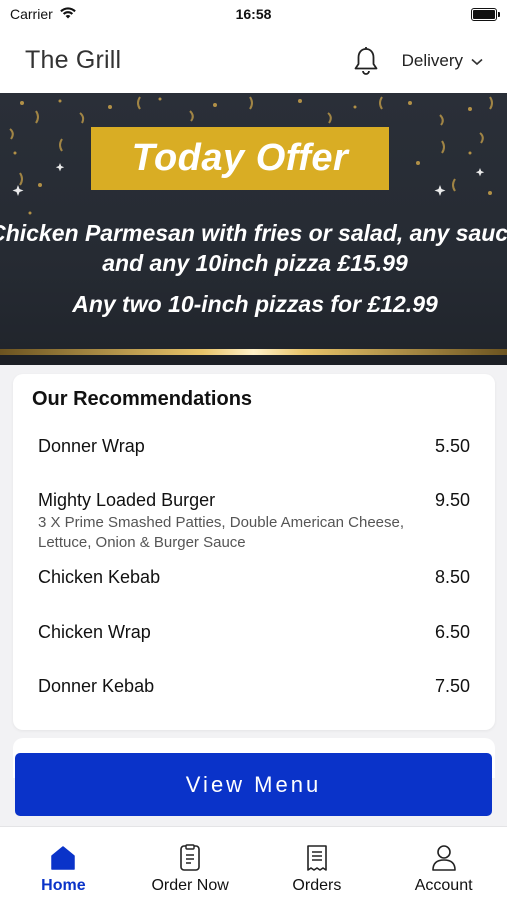  What do you see at coordinates (317, 885) in the screenshot?
I see `nav-label: Orders` at bounding box center [317, 885].